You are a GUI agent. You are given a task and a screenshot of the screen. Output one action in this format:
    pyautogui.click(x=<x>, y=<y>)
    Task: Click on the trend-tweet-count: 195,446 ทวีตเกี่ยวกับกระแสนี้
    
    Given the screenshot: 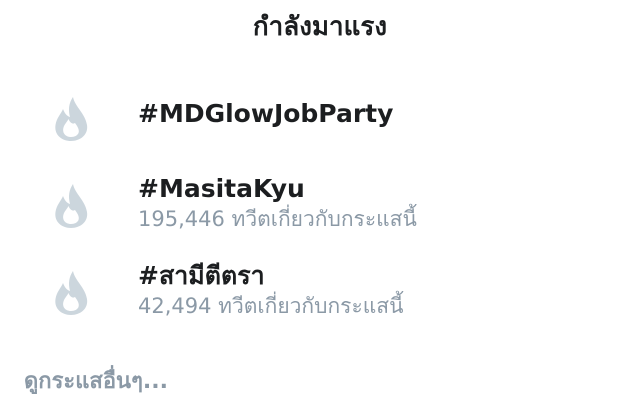 What is the action you would take?
    pyautogui.click(x=277, y=219)
    